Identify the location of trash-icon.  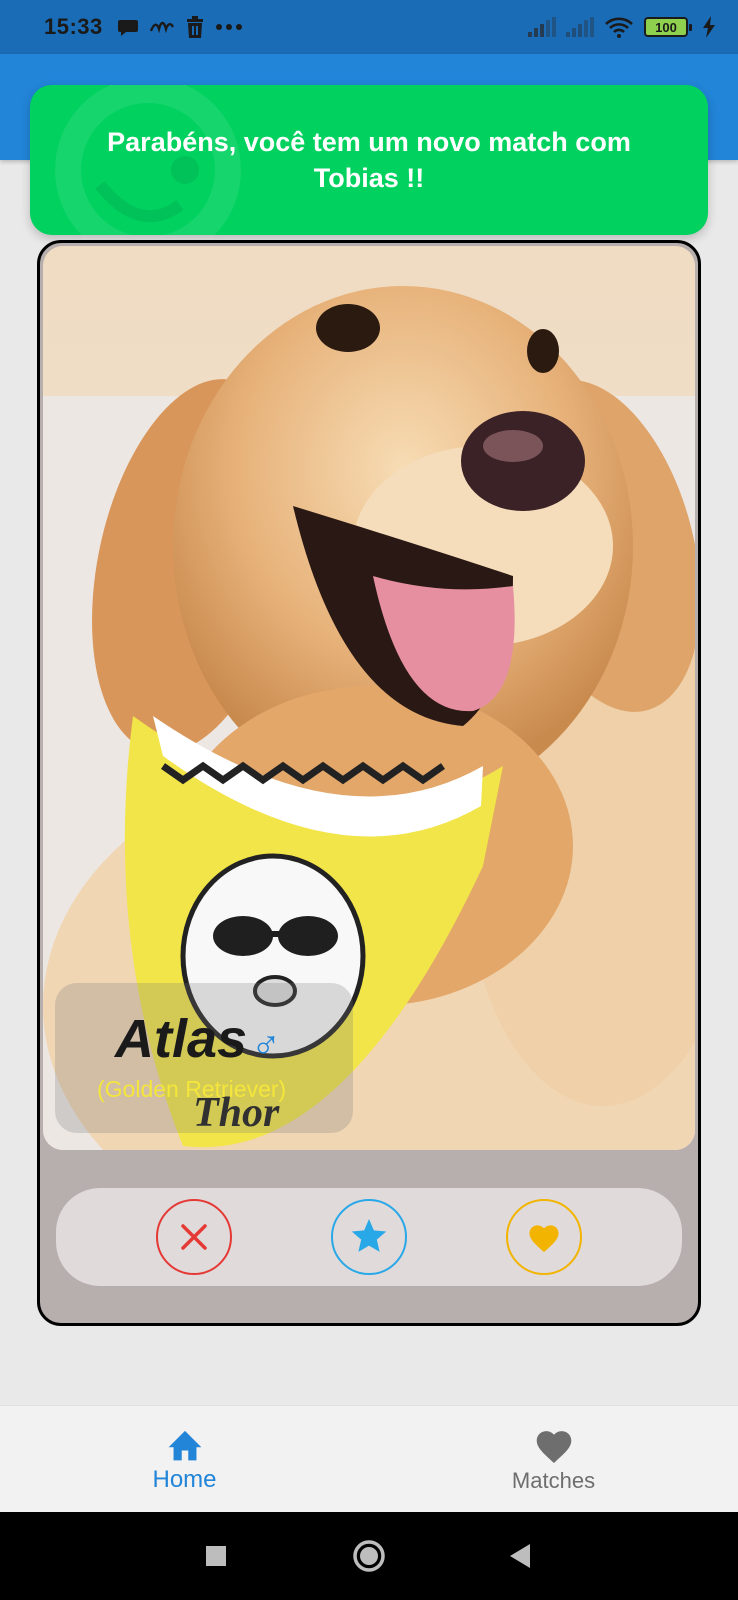
(194, 27).